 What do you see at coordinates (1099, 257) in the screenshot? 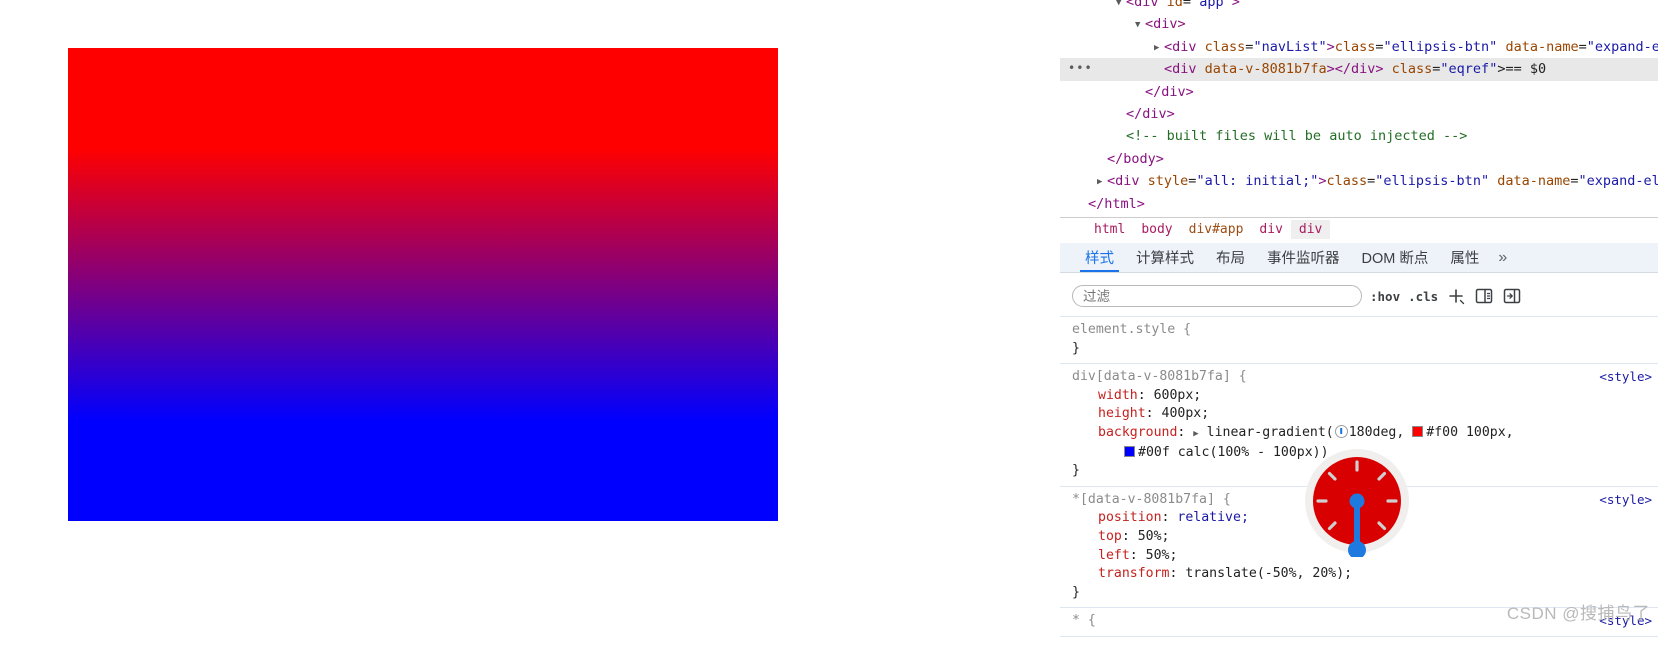
I see `tab-样式: 样式` at bounding box center [1099, 257].